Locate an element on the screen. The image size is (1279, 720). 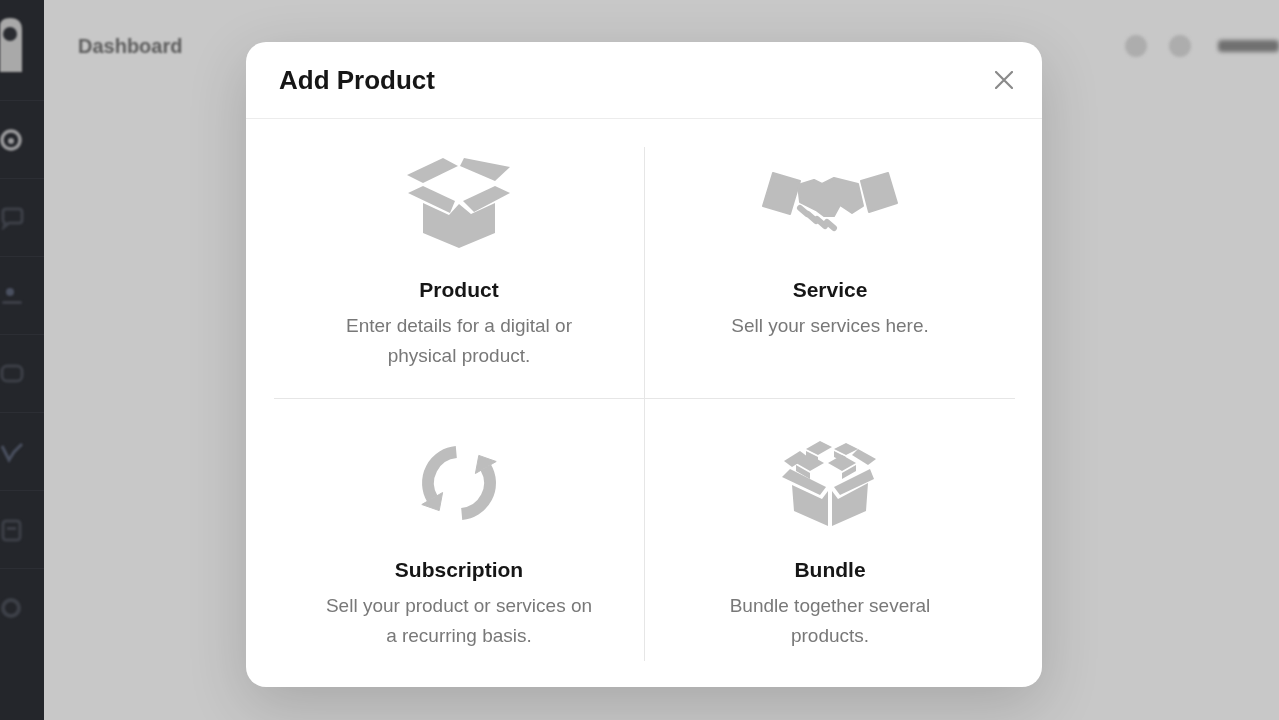
option-title: Product is located at coordinates (459, 290).